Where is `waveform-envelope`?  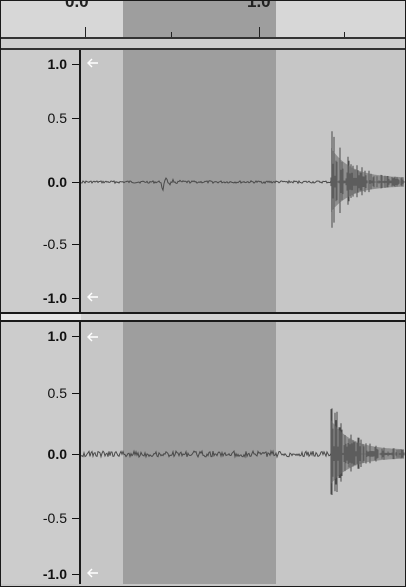 waveform-envelope is located at coordinates (367, 180).